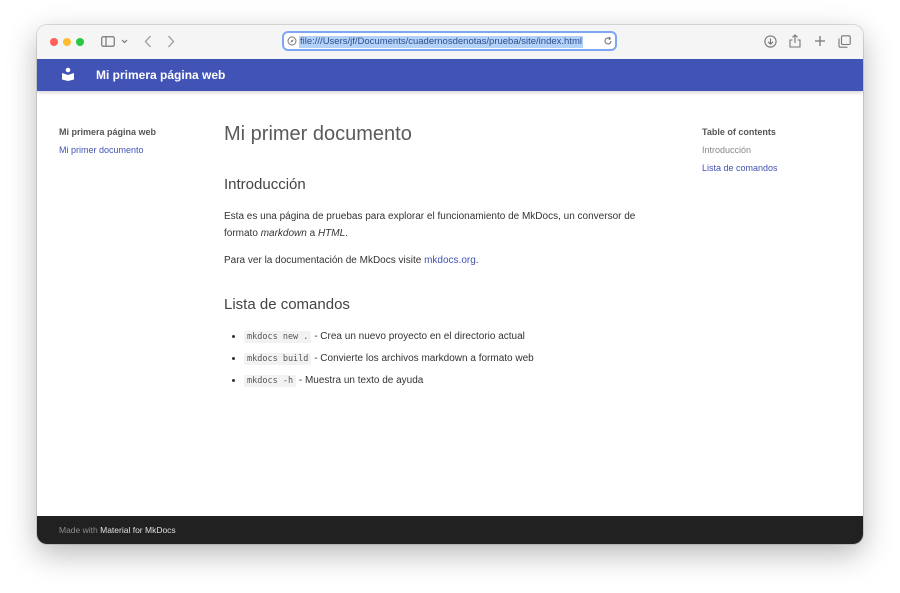 The width and height of the screenshot is (900, 593). I want to click on list-item: mkdocs -h - Muestra un texto de ayuda, so click(389, 383).